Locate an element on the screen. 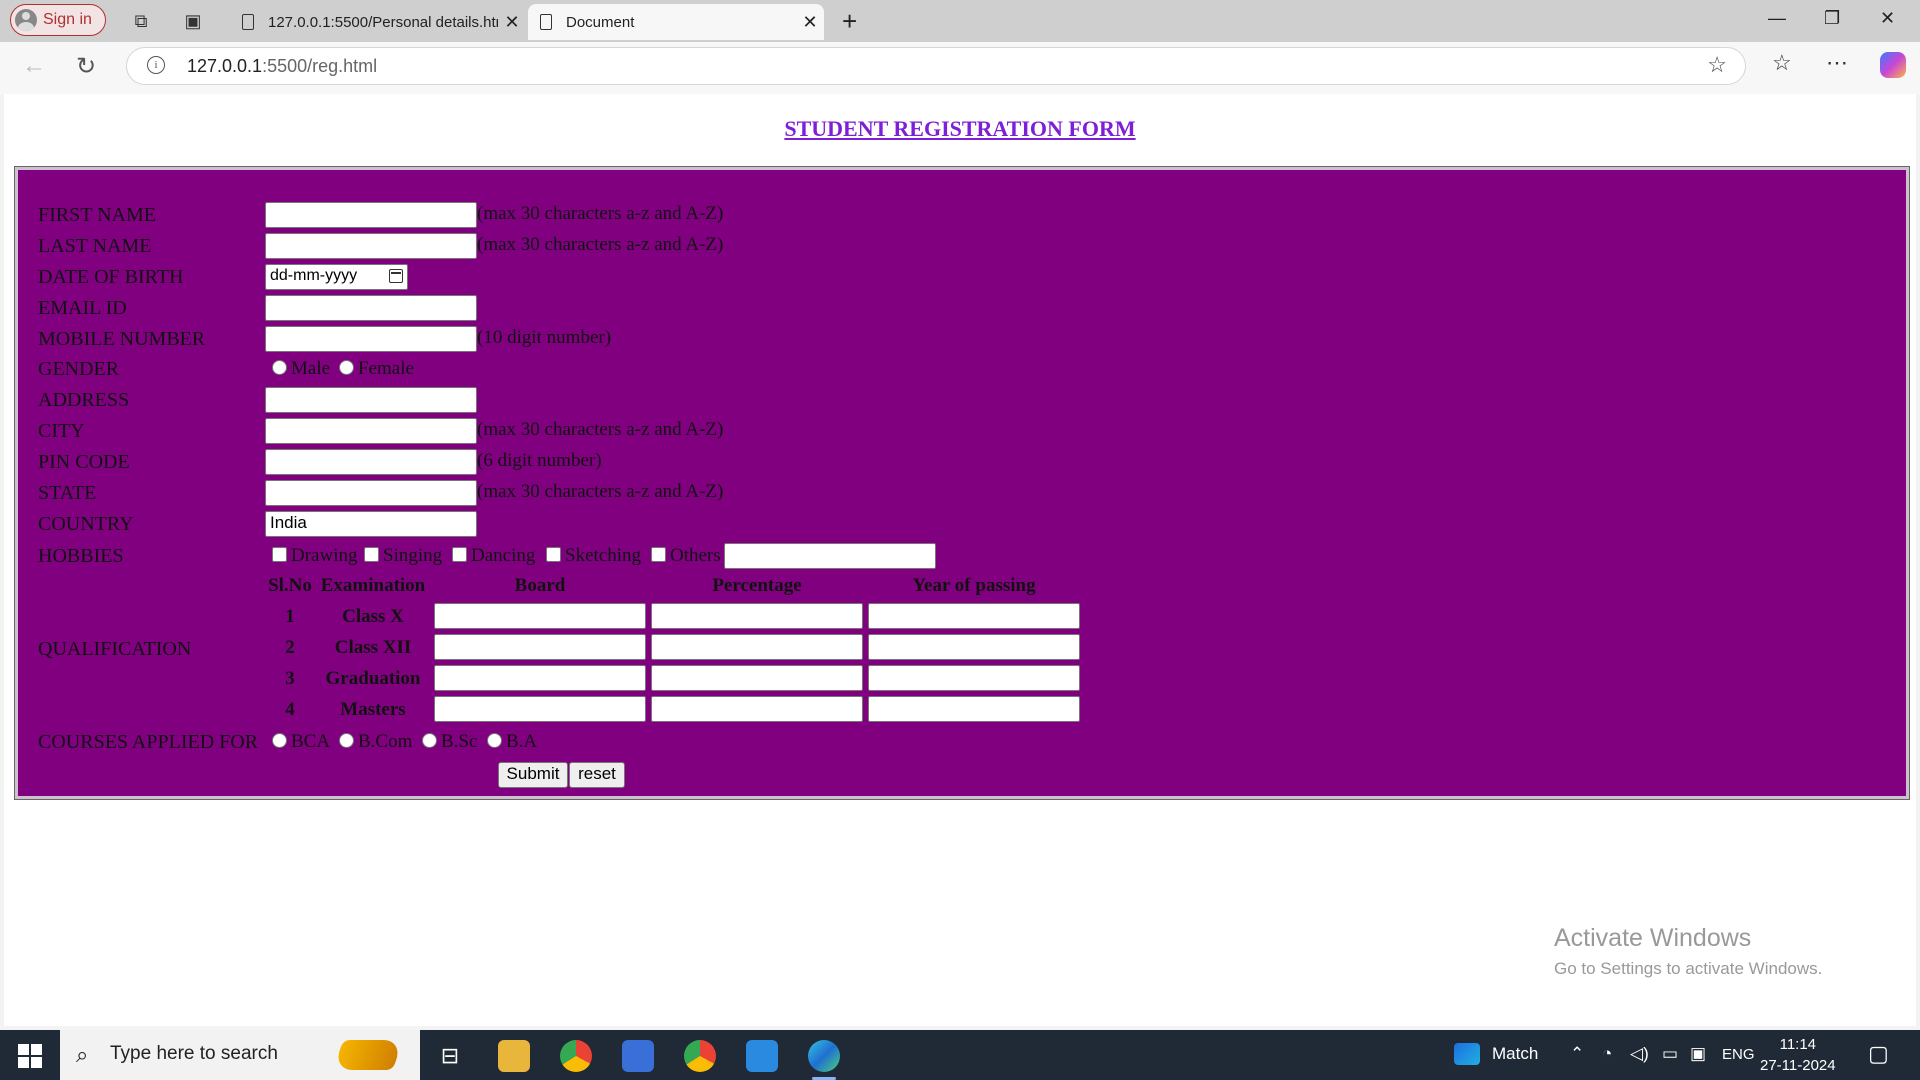 This screenshot has height=1080, width=1920. email-input is located at coordinates (371, 308).